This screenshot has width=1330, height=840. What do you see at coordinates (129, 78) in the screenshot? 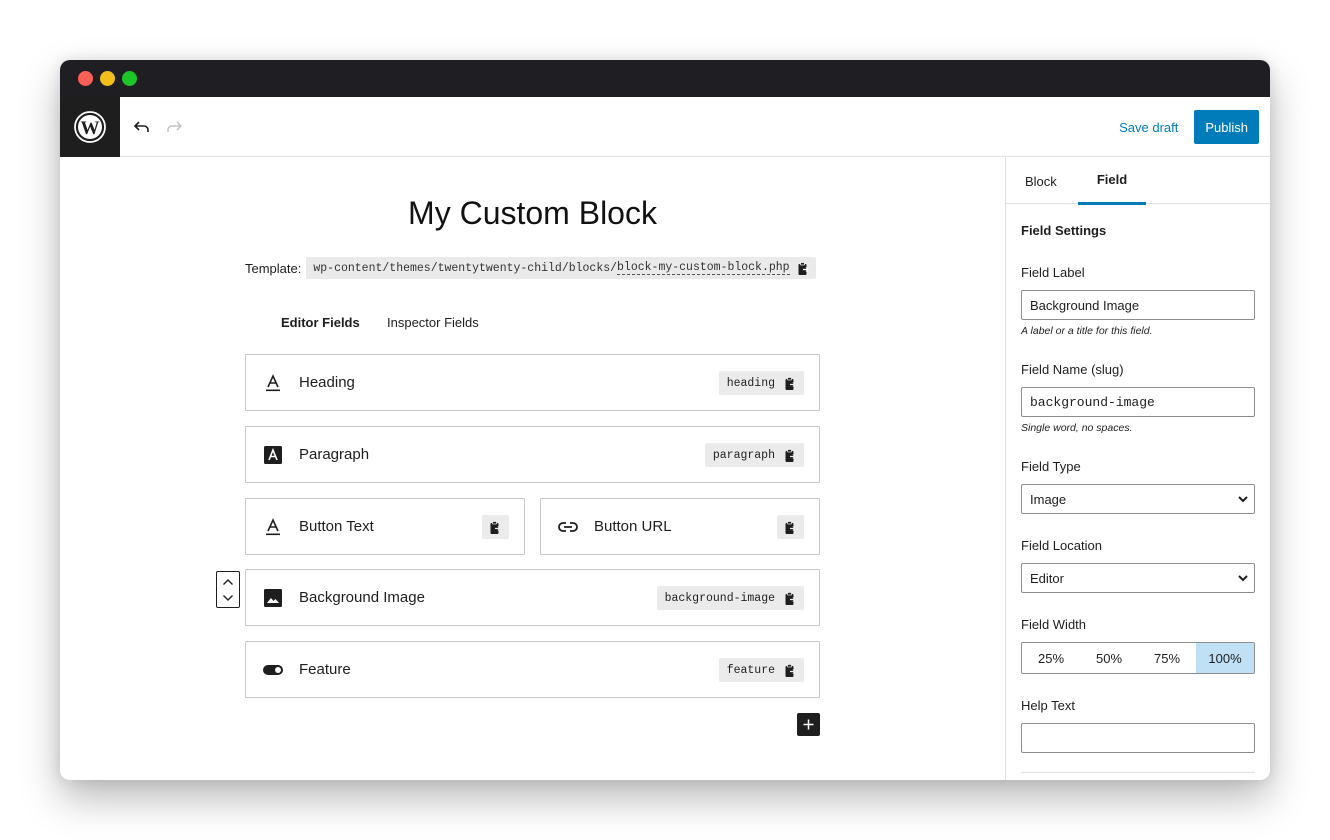
I see `window-maximize-button` at bounding box center [129, 78].